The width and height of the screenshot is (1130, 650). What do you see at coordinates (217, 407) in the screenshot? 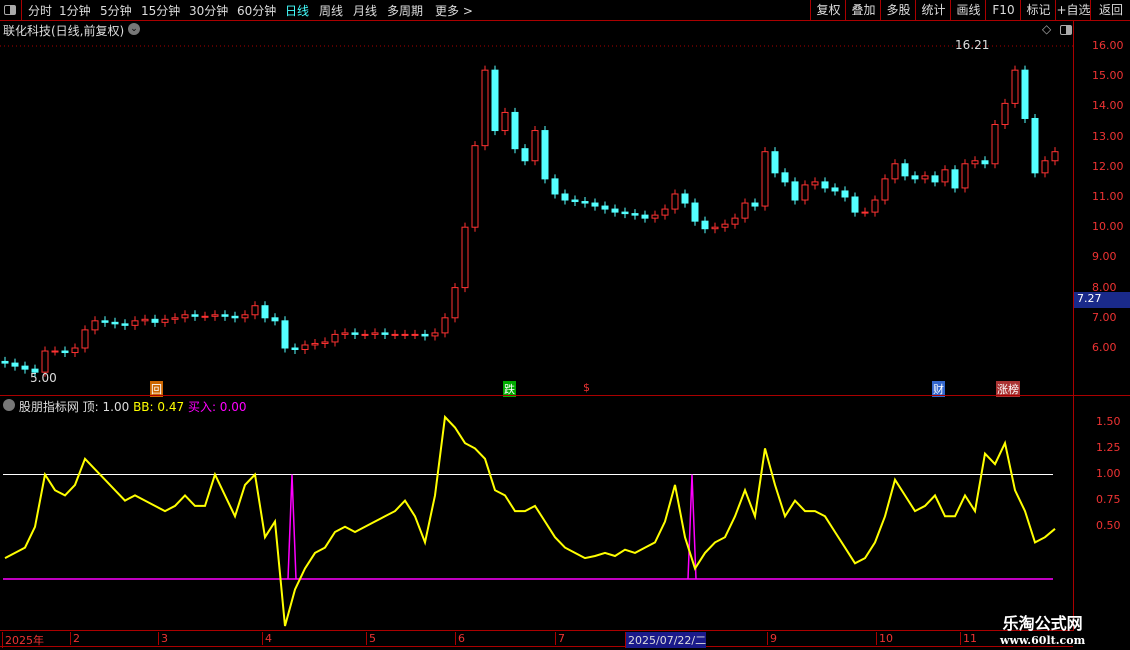
I see `buy-value: 买入: 0.00` at bounding box center [217, 407].